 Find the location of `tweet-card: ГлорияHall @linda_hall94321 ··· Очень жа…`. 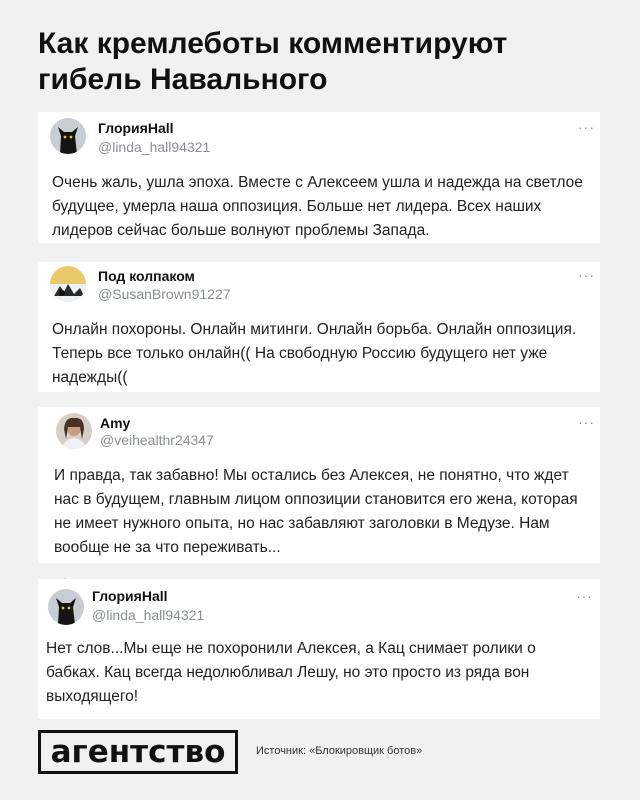

tweet-card: ГлорияHall @linda_hall94321 ··· Очень жа… is located at coordinates (319, 177).